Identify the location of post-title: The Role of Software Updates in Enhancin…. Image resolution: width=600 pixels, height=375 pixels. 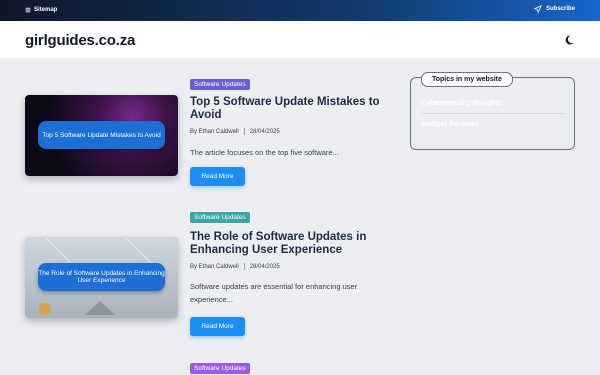
(285, 244).